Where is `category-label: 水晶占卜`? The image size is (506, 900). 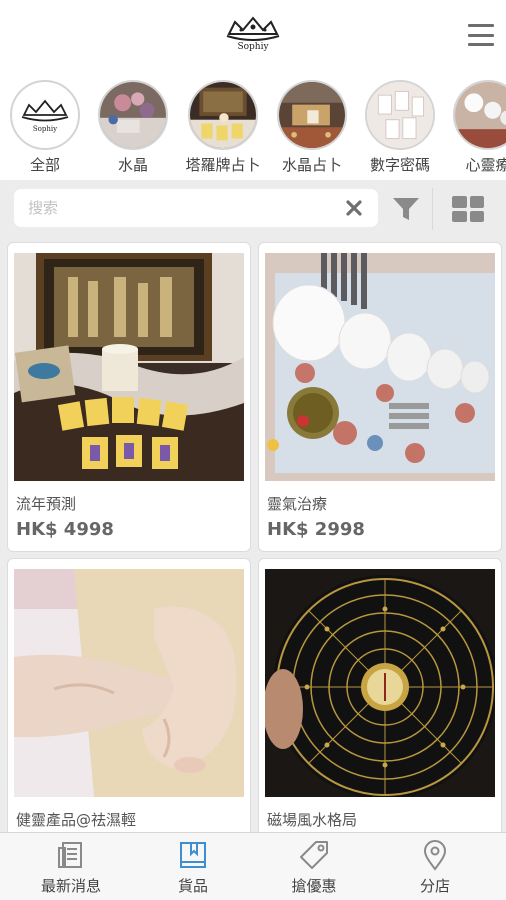
category-label: 水晶占卜 is located at coordinates (311, 165).